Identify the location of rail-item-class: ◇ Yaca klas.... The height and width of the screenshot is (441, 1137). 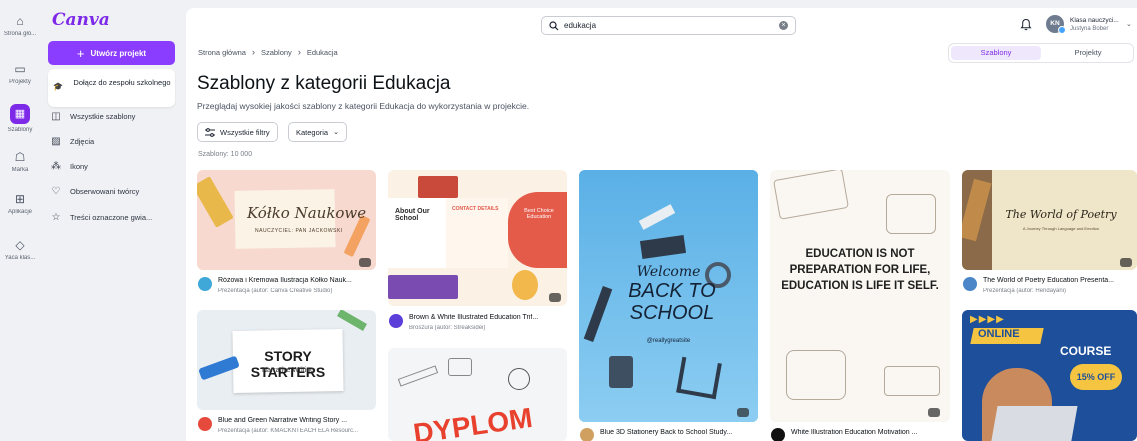
(20, 249).